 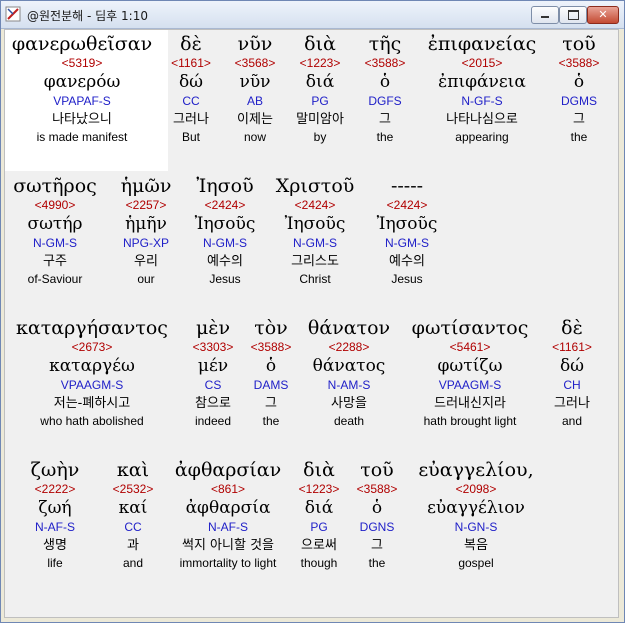 I want to click on morphology-code: DGMS, so click(x=579, y=101).